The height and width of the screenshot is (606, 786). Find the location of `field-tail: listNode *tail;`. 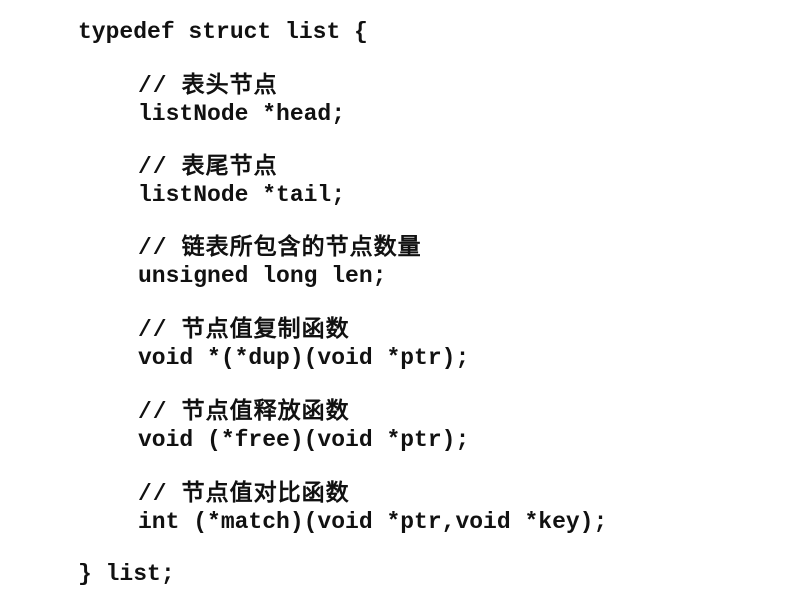

field-tail: listNode *tail; is located at coordinates (242, 195).